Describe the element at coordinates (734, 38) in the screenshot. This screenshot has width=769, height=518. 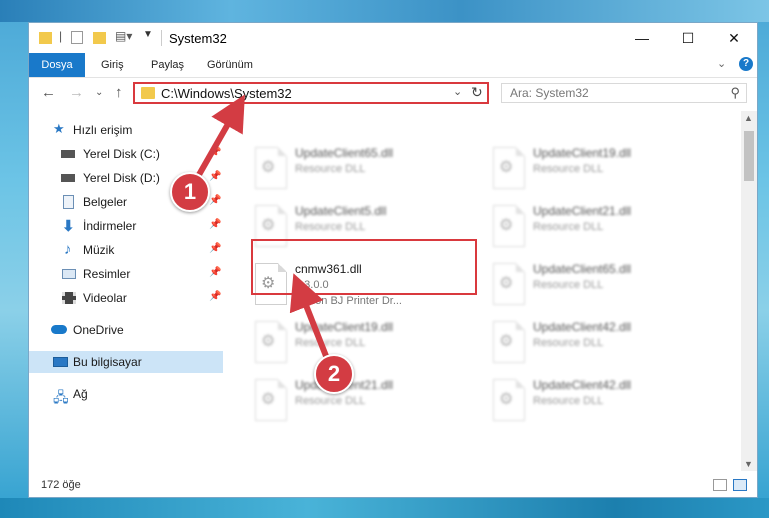
I see `close-button: ✕` at that location.